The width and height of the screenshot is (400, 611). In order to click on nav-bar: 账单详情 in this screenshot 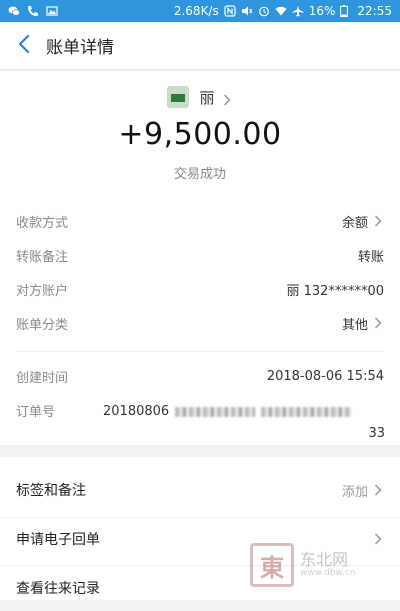, I will do `click(200, 46)`.